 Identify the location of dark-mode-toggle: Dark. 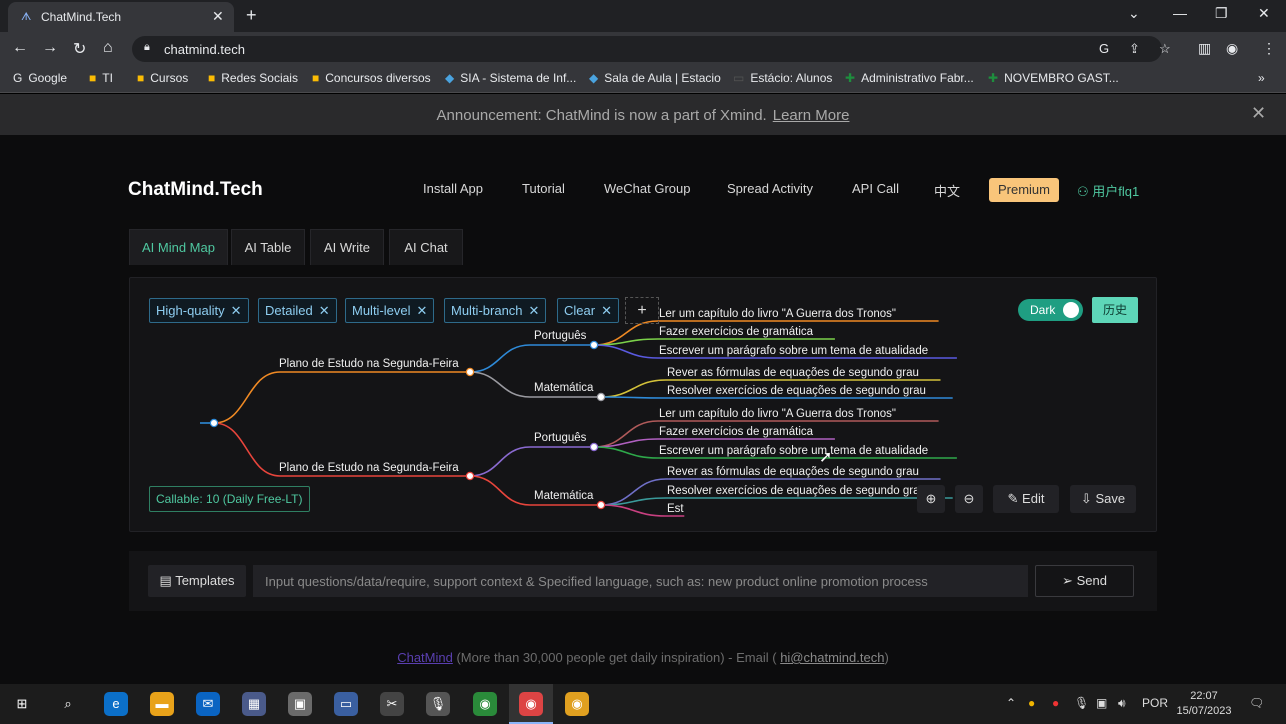
(1050, 310).